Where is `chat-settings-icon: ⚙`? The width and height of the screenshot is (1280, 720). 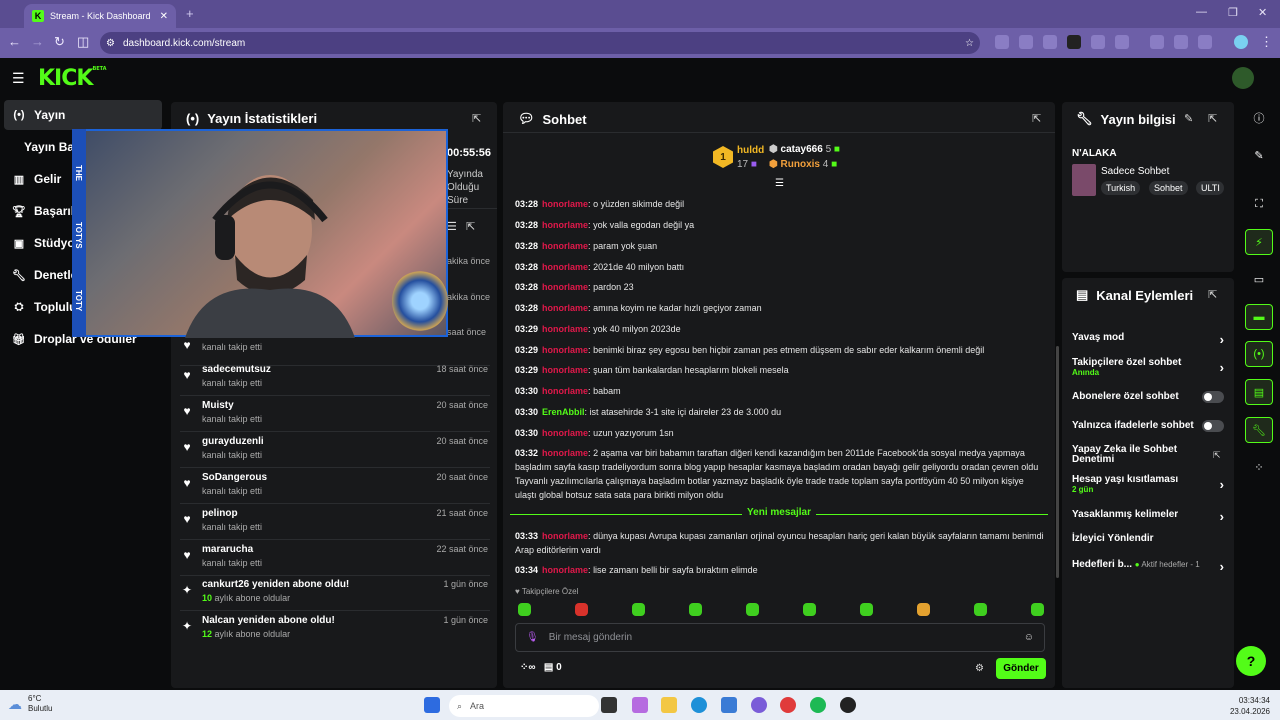 chat-settings-icon: ⚙ is located at coordinates (979, 668).